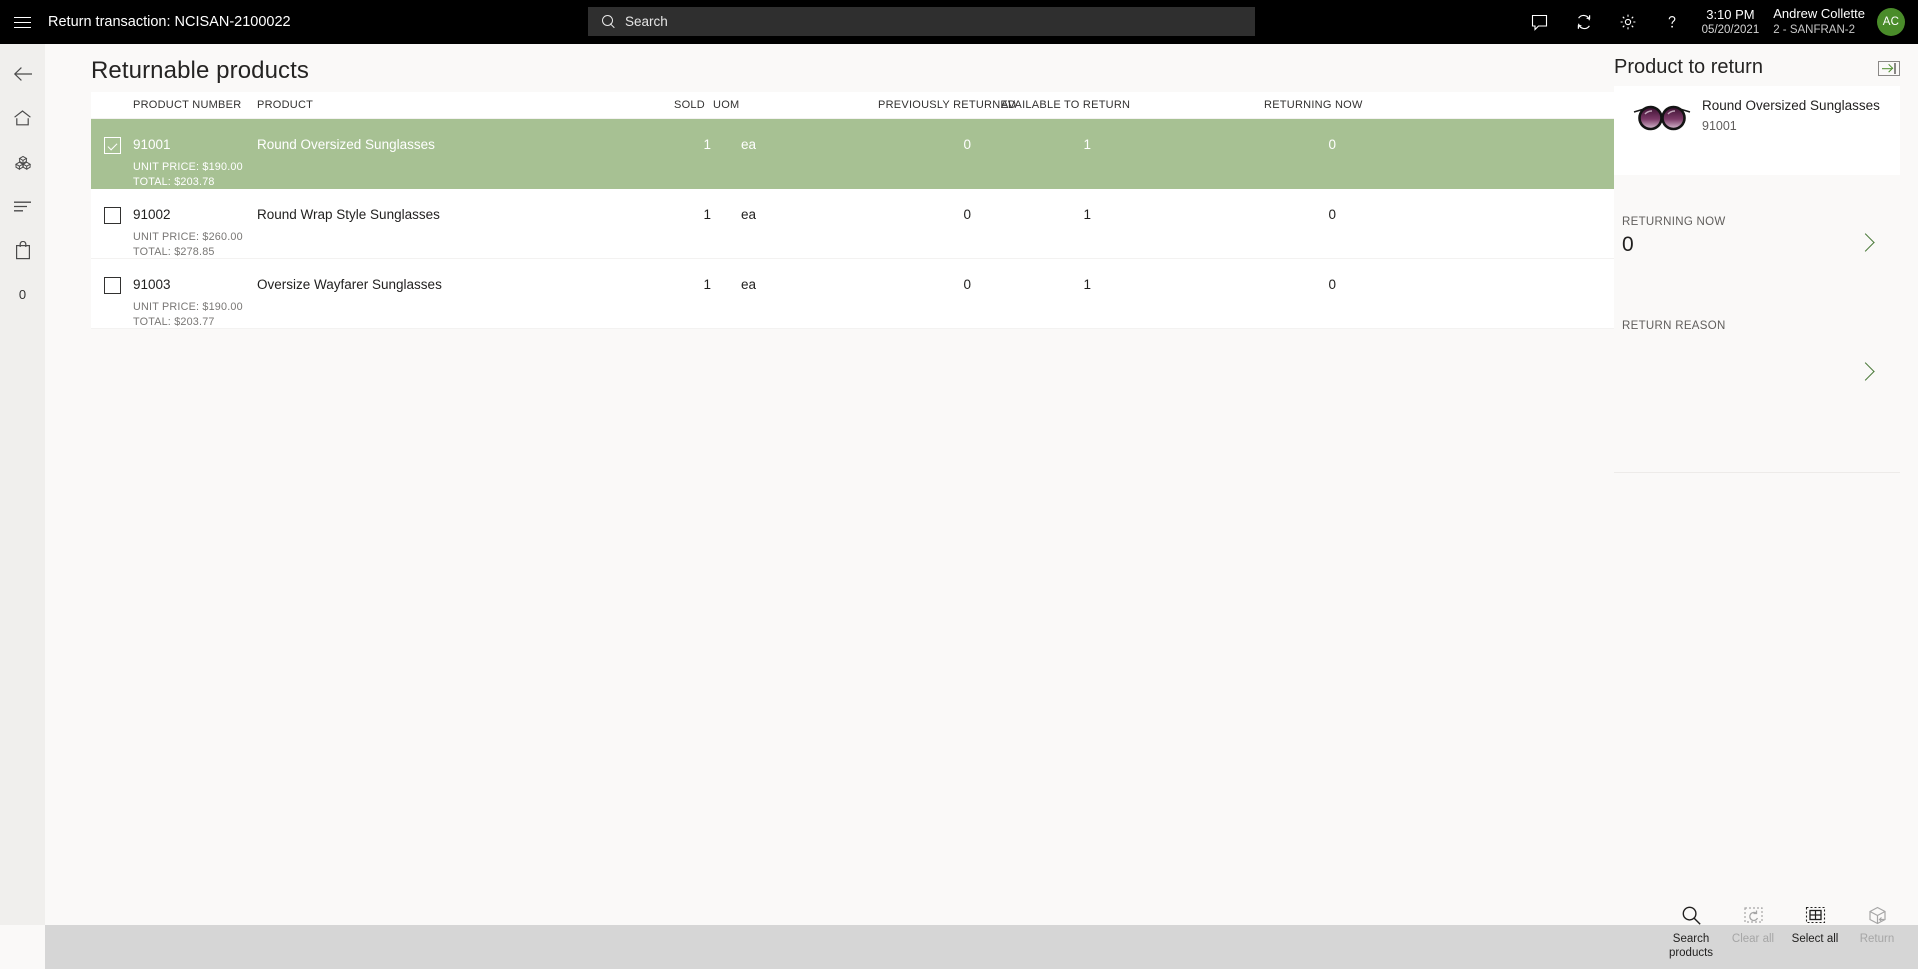 The height and width of the screenshot is (969, 1918). Describe the element at coordinates (609, 21) in the screenshot. I see `search-icon` at that location.